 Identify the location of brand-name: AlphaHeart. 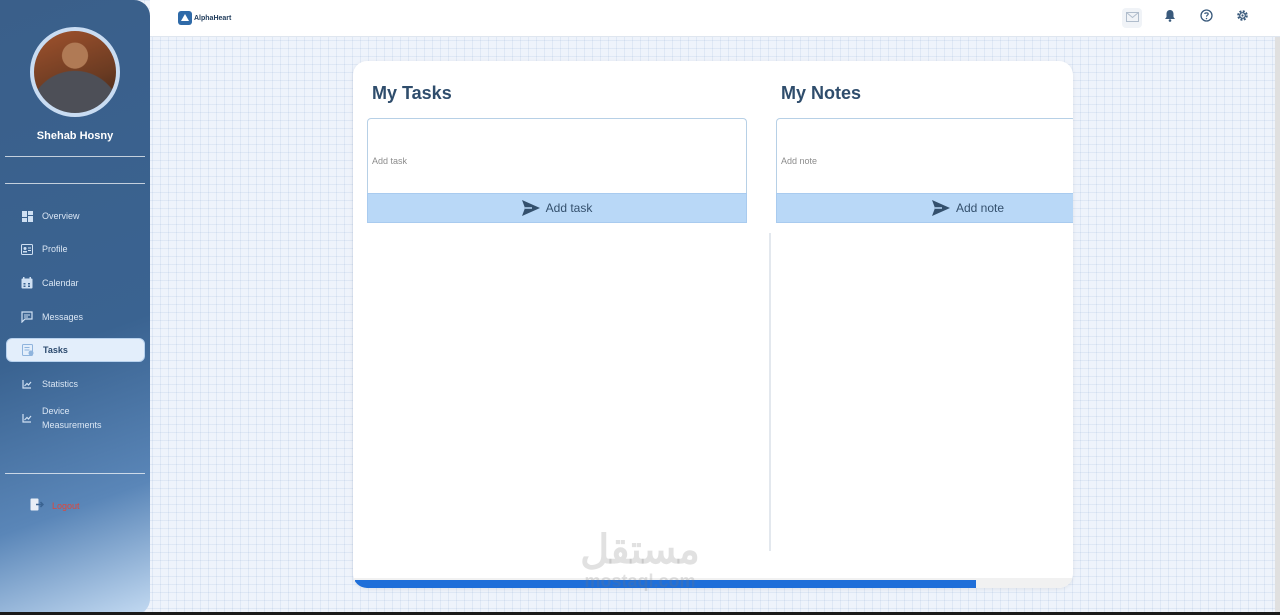
(213, 18).